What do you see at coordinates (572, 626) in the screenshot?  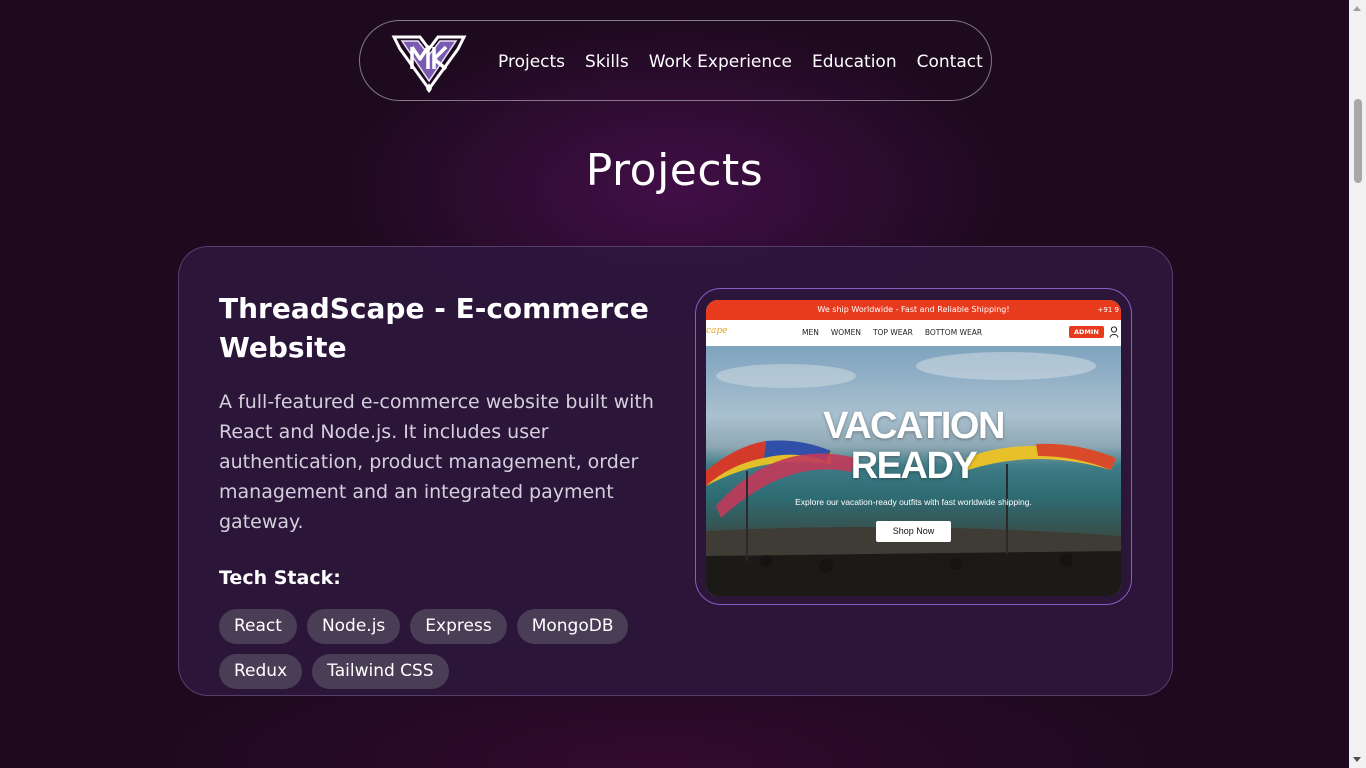 I see `tech-tag: MongoDB` at bounding box center [572, 626].